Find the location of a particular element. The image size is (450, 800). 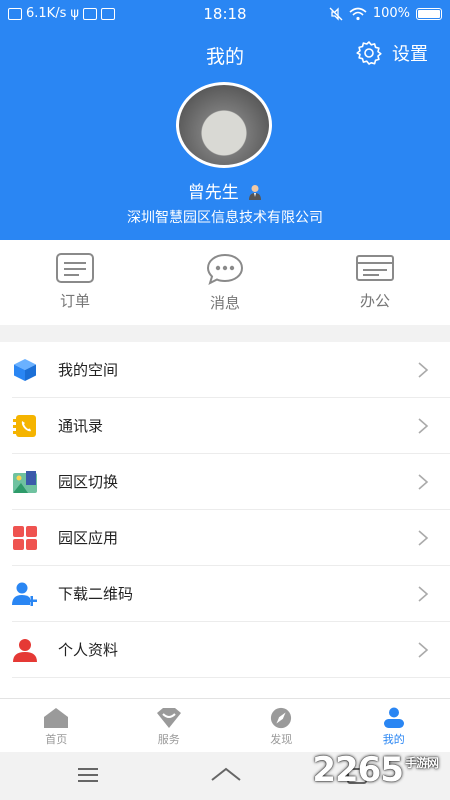

order-button: 订单 is located at coordinates (75, 282).